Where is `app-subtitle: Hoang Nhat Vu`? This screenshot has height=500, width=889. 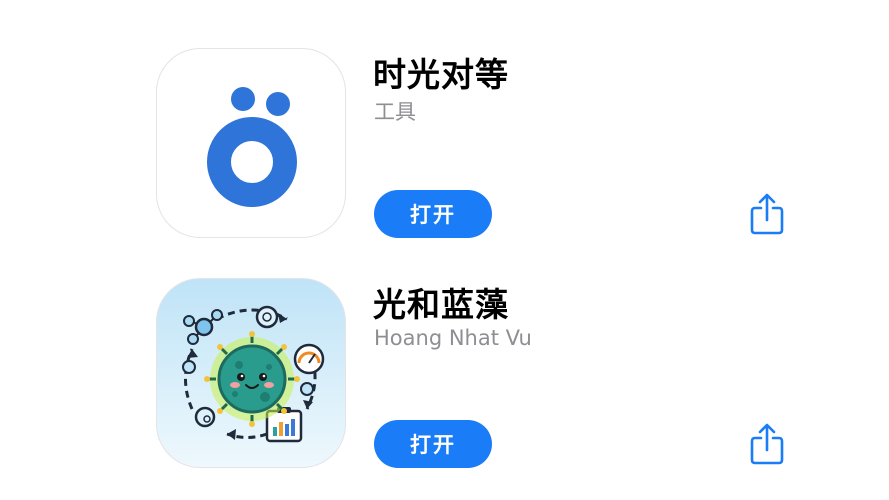 app-subtitle: Hoang Nhat Vu is located at coordinates (453, 338).